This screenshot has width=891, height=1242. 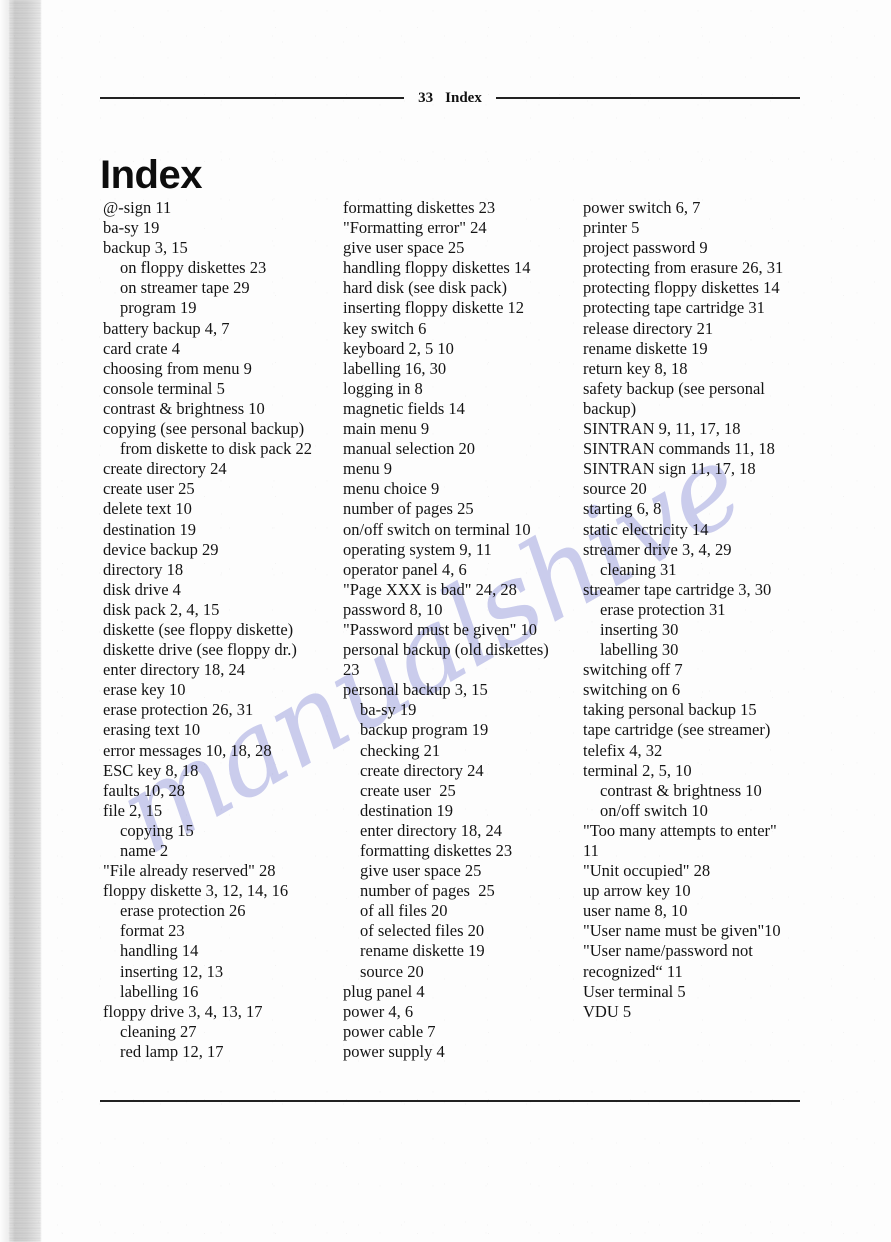 I want to click on page-title: Index, so click(x=151, y=174).